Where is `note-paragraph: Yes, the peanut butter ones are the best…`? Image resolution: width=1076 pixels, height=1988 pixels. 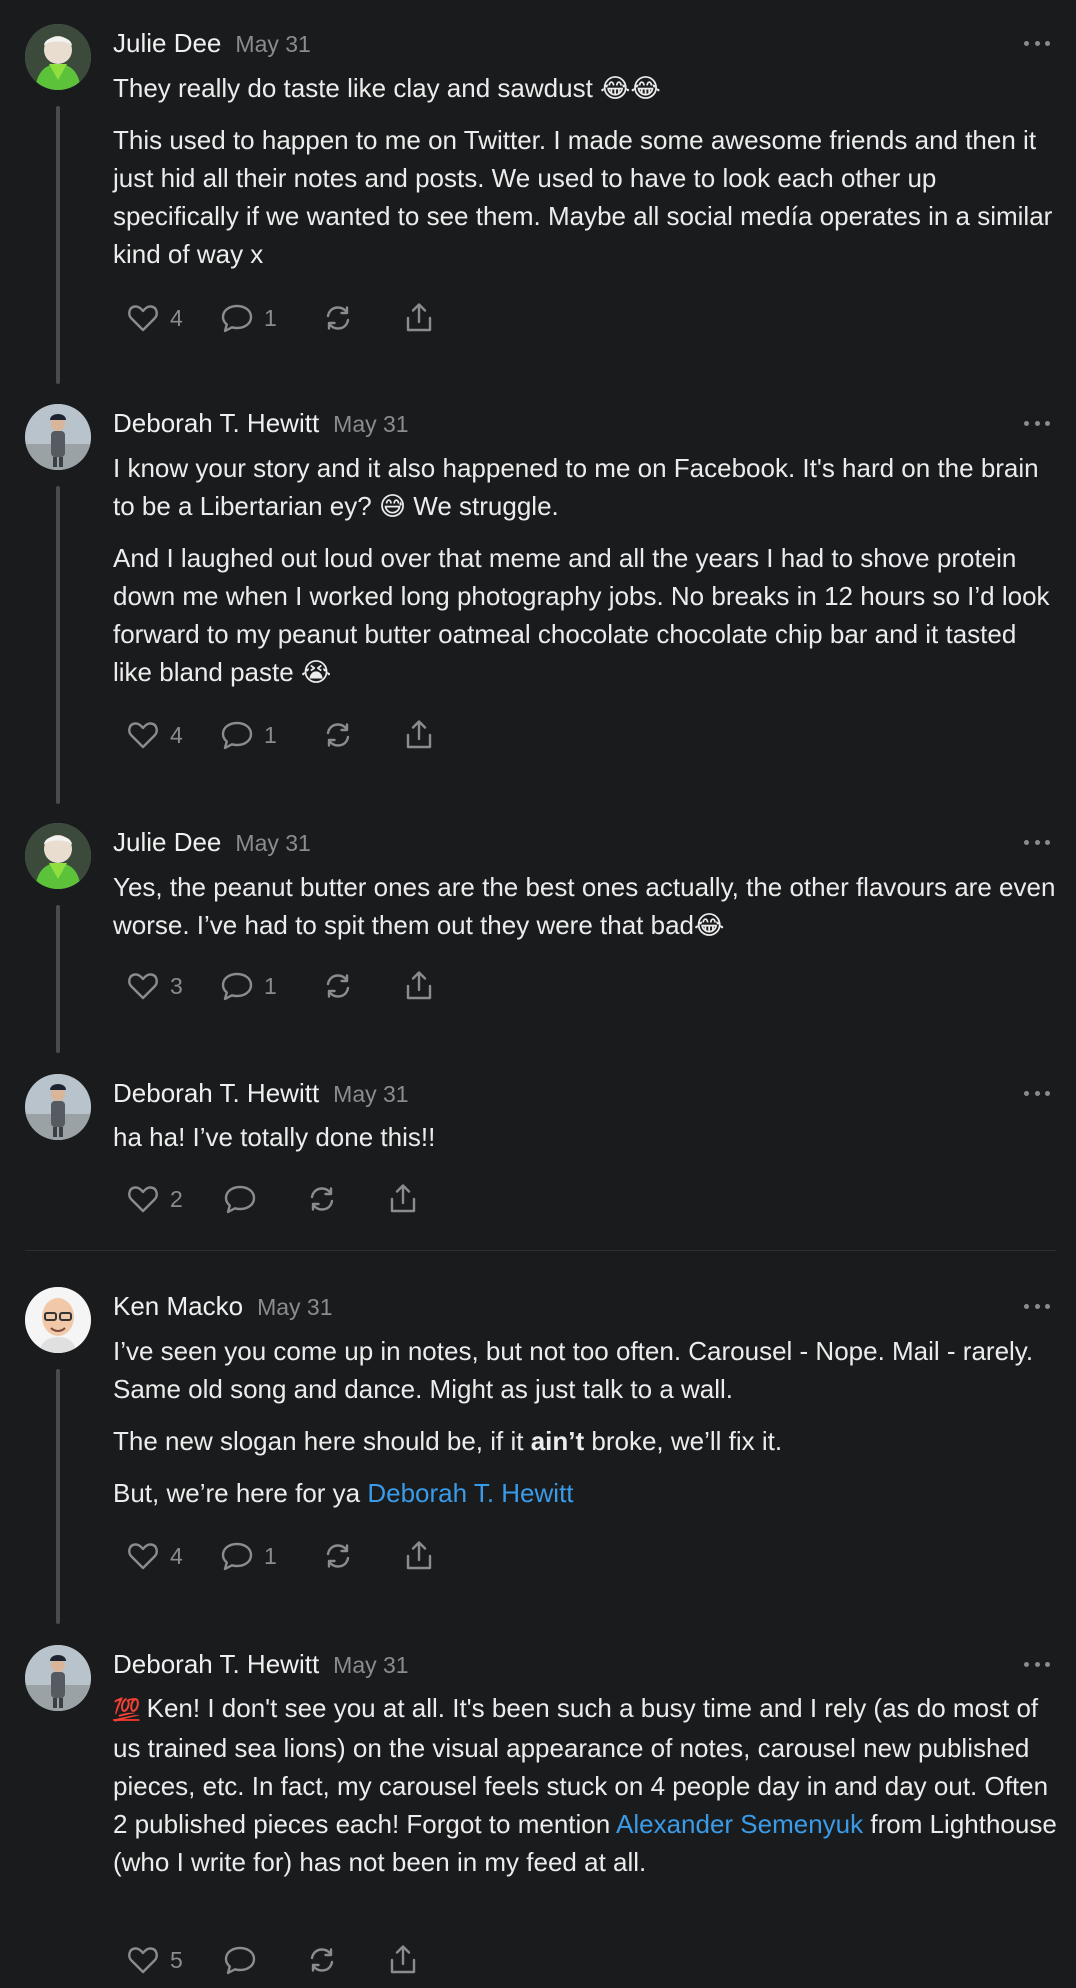
note-paragraph: Yes, the peanut butter ones are the best… is located at coordinates (584, 906).